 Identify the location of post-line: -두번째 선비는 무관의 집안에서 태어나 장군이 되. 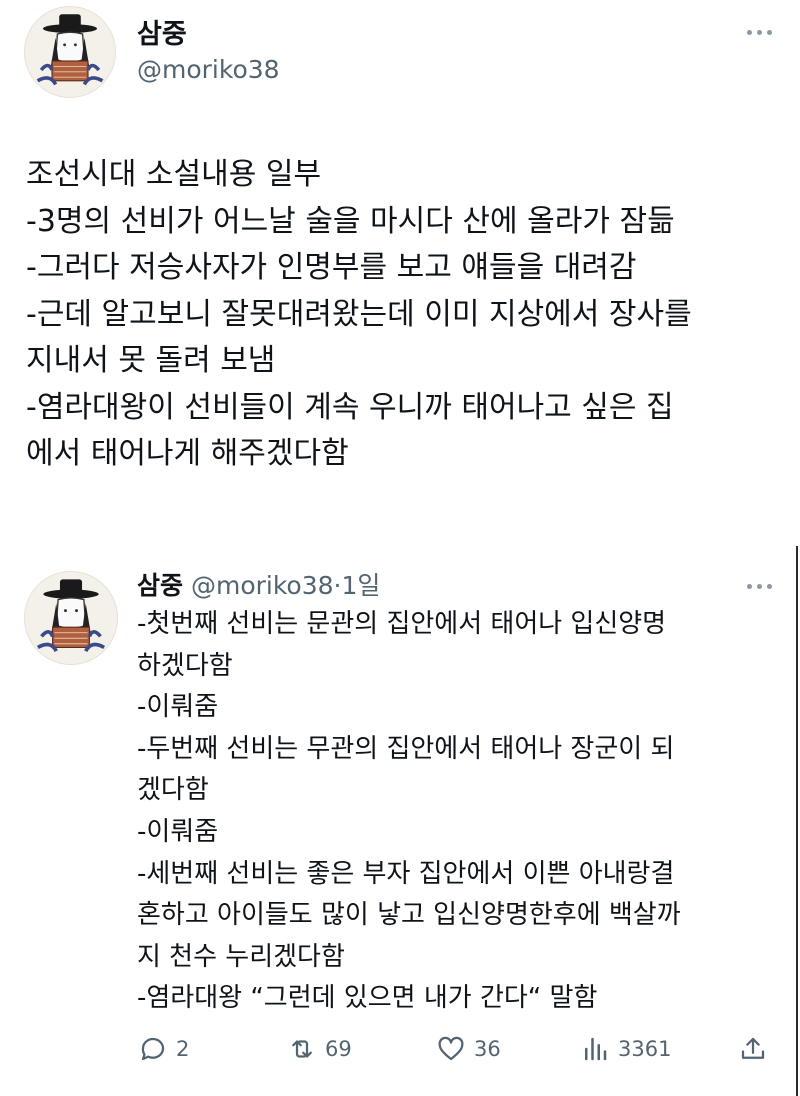
(406, 748).